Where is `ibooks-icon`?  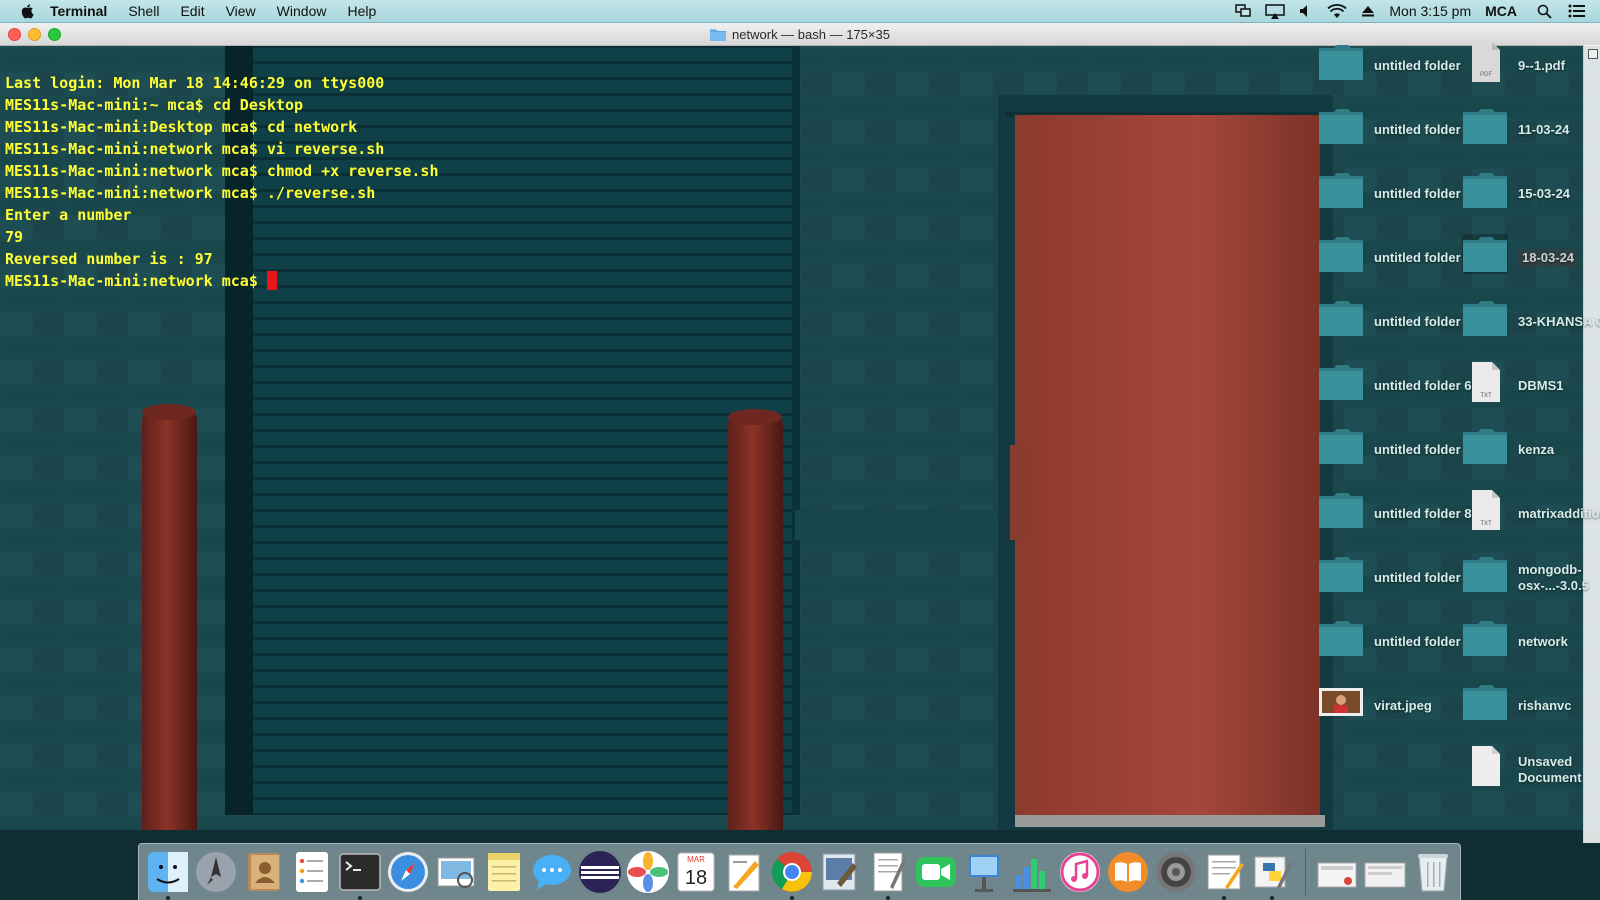
ibooks-icon is located at coordinates (1128, 872).